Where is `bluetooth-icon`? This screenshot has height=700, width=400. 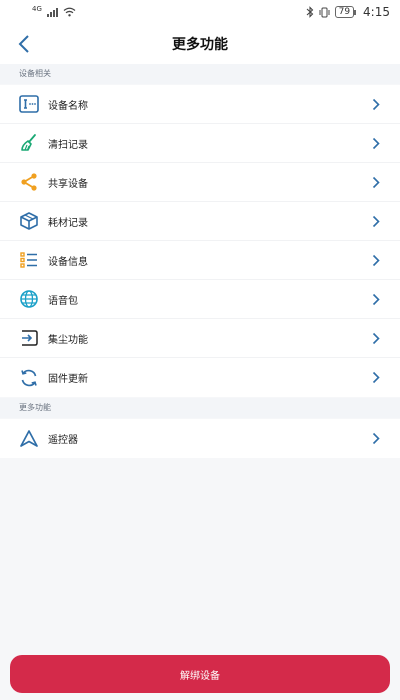
bluetooth-icon is located at coordinates (309, 12).